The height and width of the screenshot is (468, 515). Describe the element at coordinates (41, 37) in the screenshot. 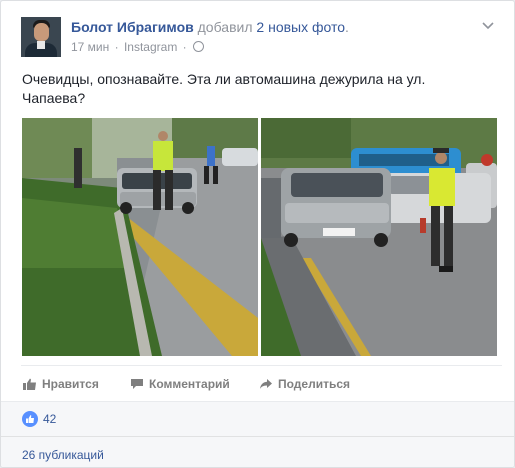

I see `avatar` at that location.